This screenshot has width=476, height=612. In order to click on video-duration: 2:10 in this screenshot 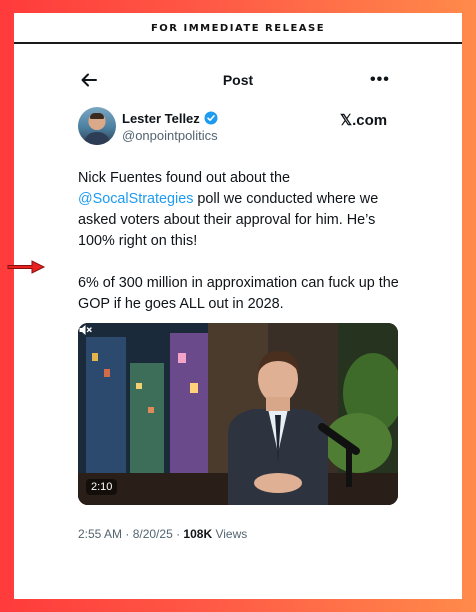, I will do `click(102, 487)`.